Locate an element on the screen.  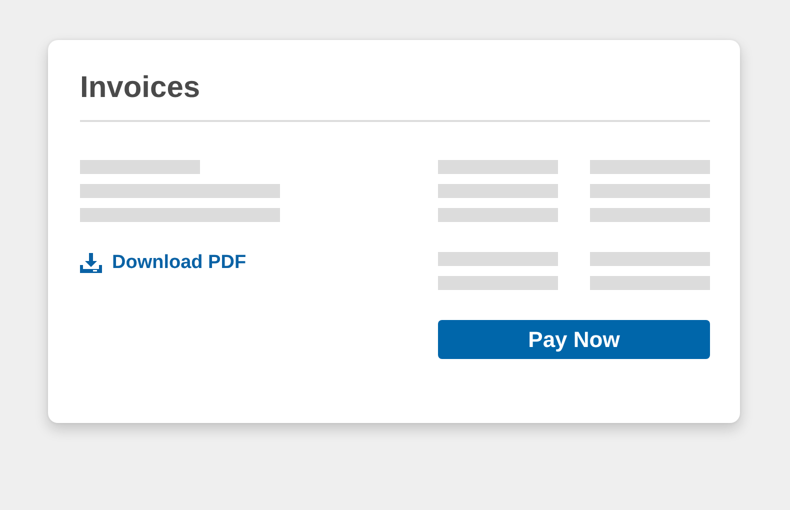
card-title: Invoices is located at coordinates (141, 88).